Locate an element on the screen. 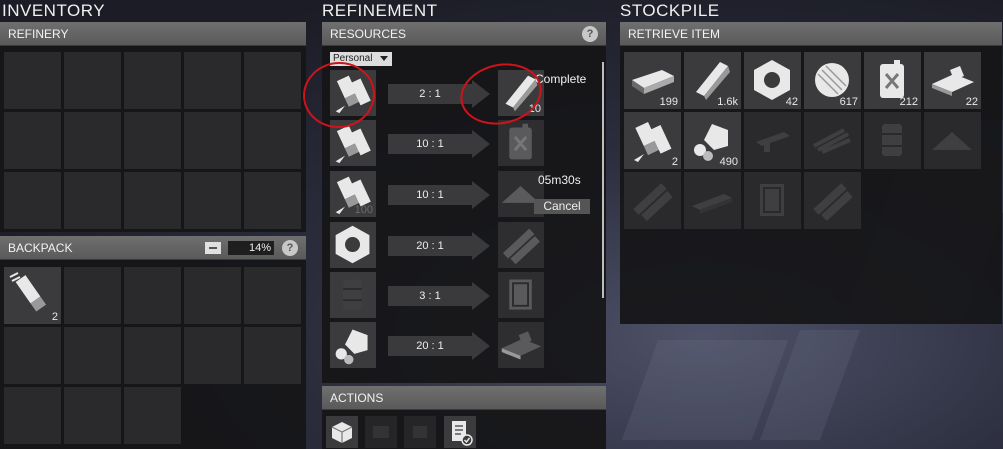  recipe-ratio: 20 : 1 is located at coordinates (430, 346).